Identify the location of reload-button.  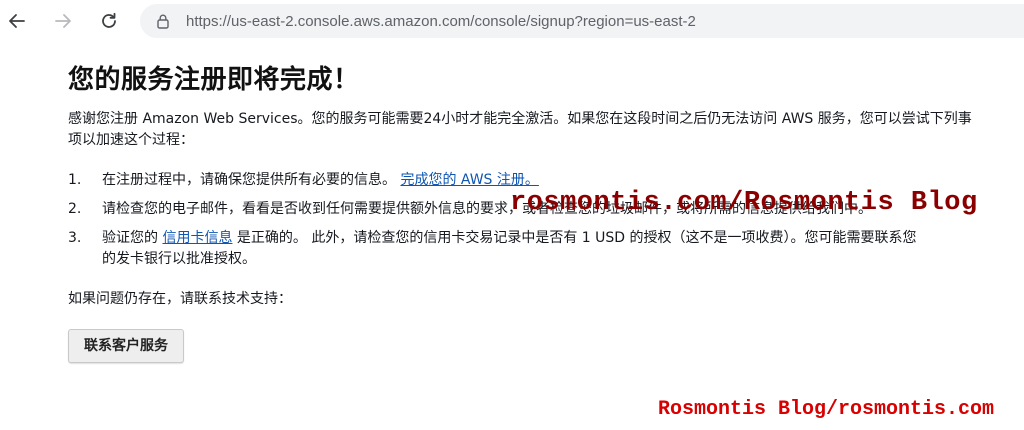
(109, 21).